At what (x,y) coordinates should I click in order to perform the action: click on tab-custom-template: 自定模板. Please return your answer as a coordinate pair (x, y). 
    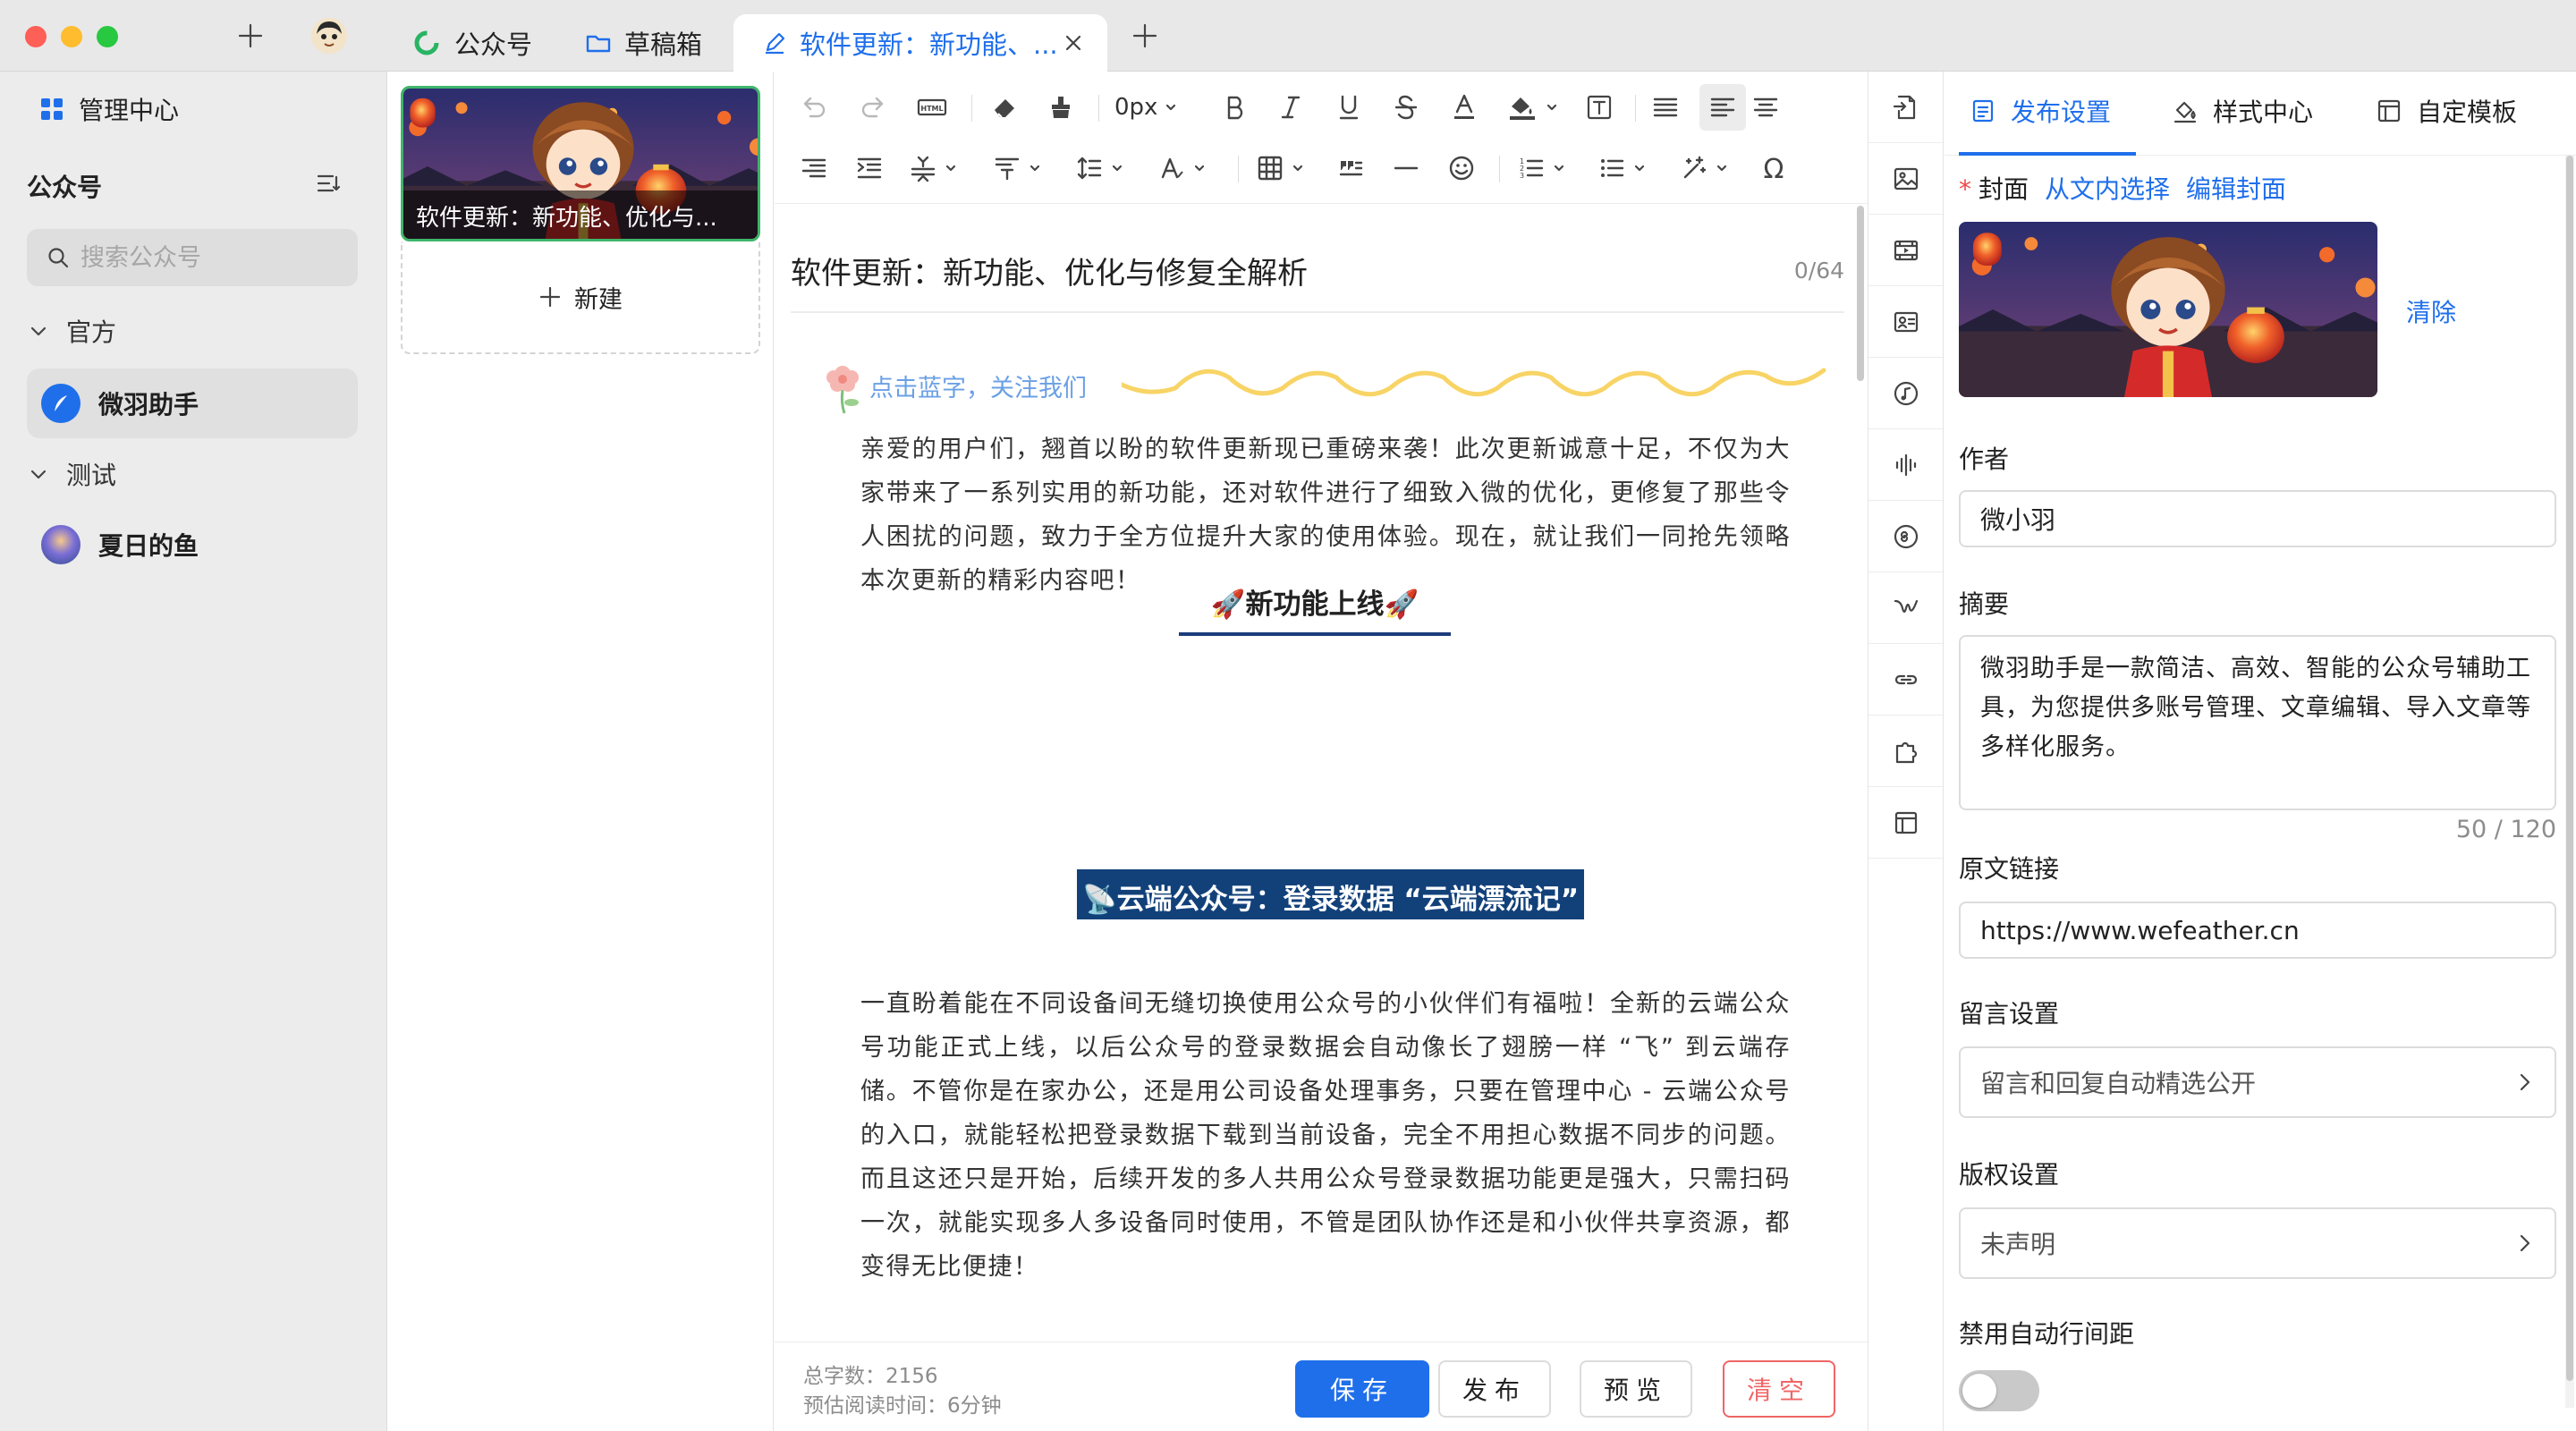
    Looking at the image, I should click on (2446, 111).